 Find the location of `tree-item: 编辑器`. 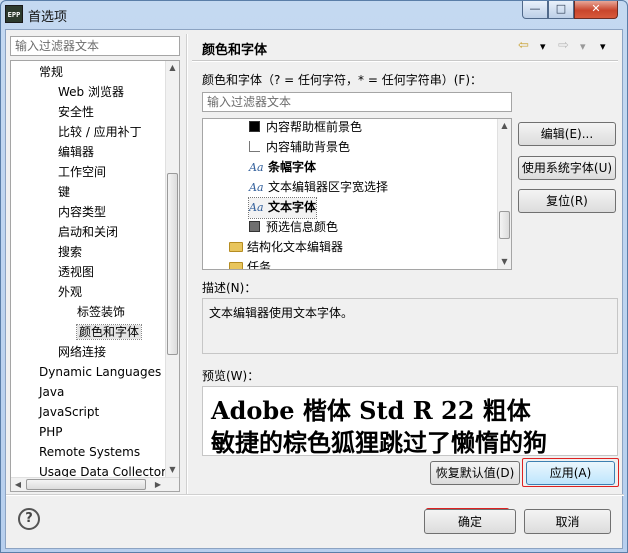

tree-item: 编辑器 is located at coordinates (76, 152).